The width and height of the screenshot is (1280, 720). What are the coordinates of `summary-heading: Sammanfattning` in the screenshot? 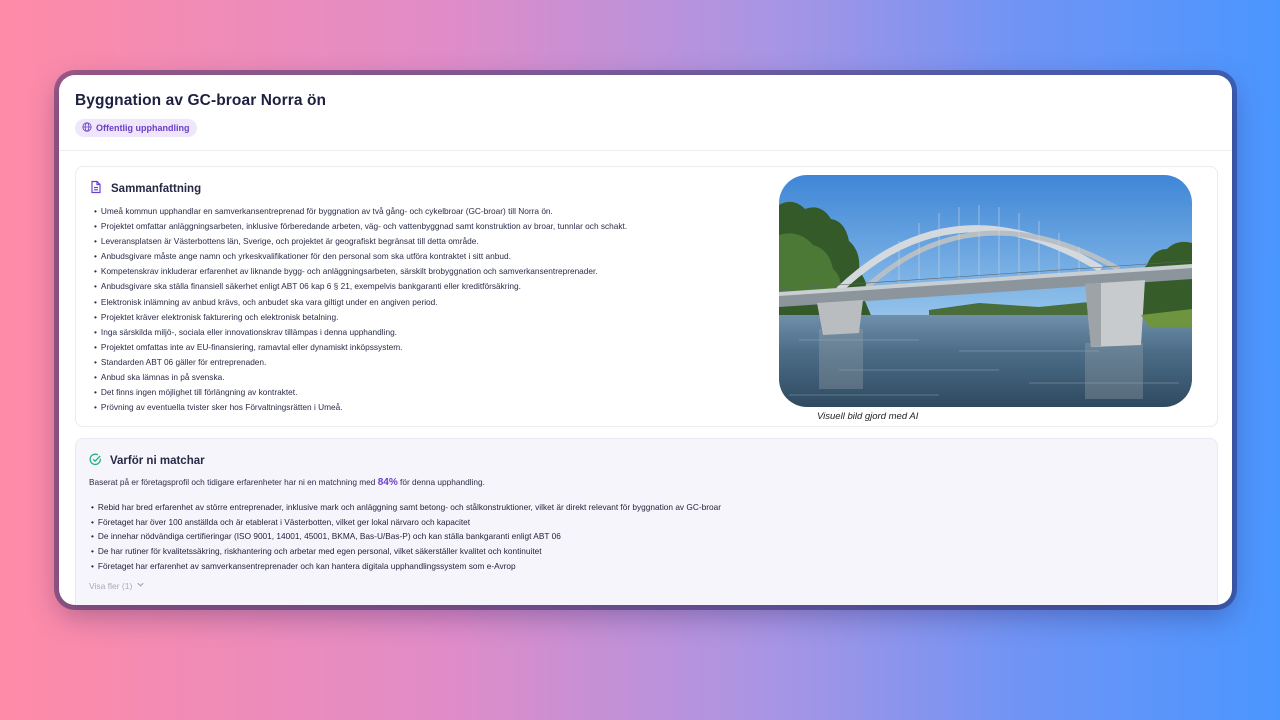 It's located at (145, 188).